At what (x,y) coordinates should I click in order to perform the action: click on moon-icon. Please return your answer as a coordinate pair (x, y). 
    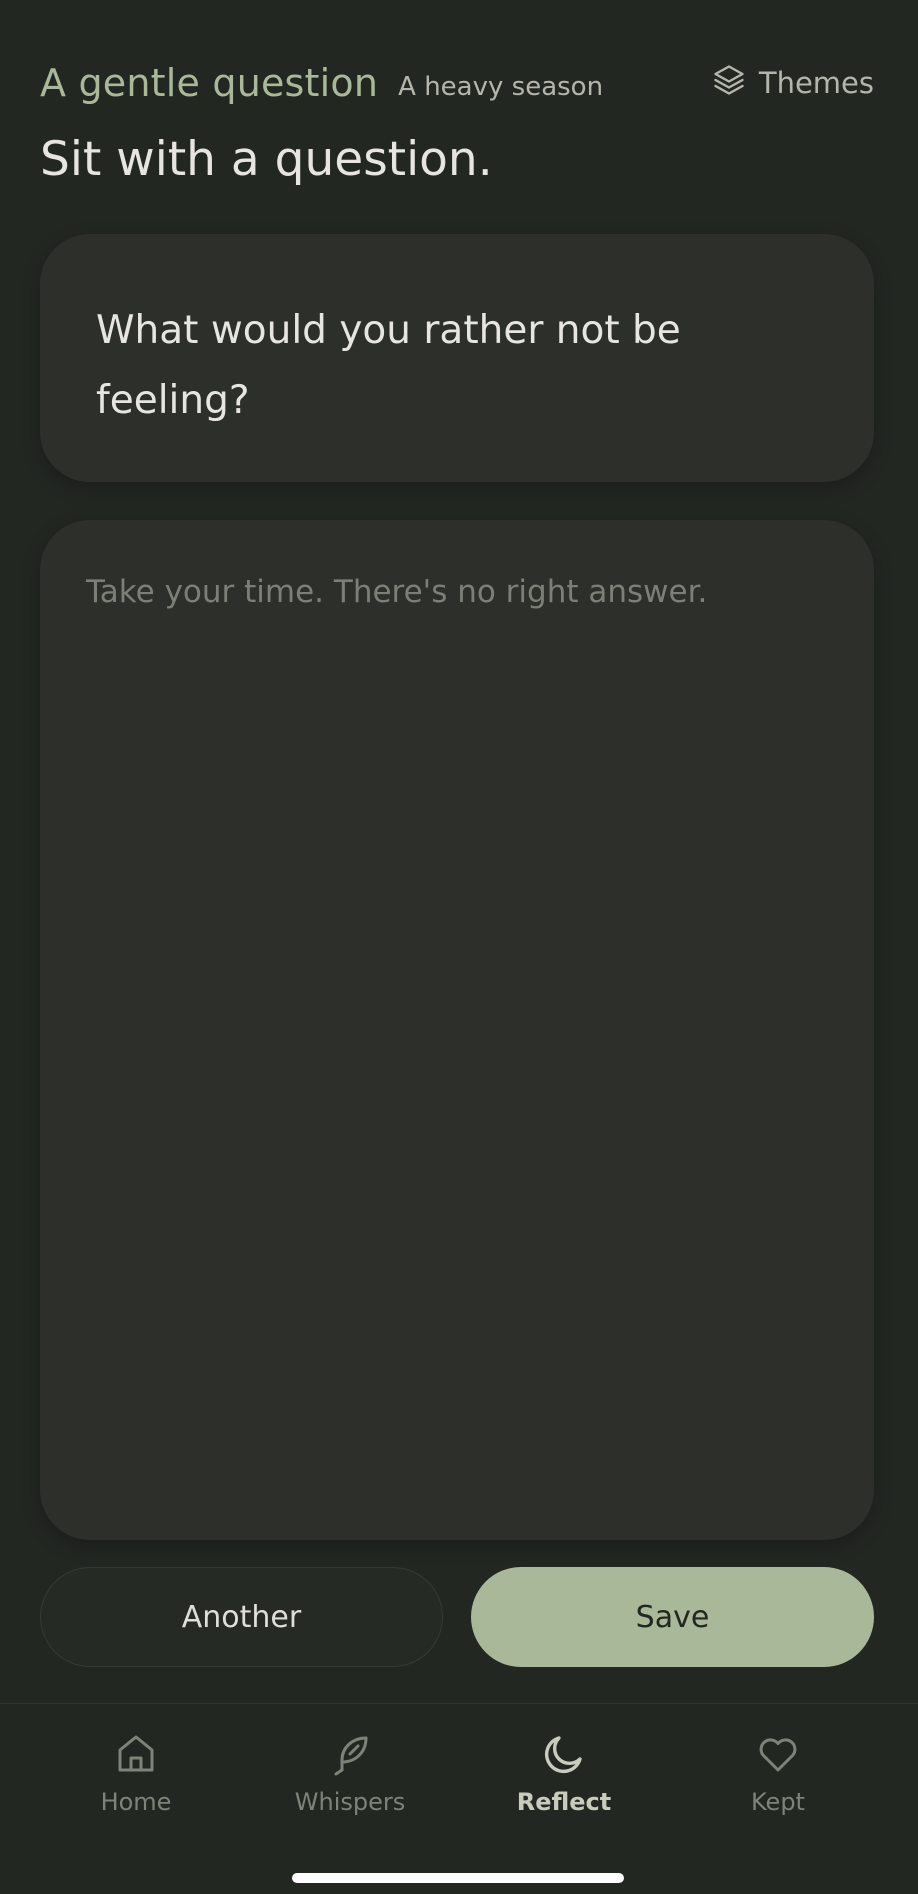
    Looking at the image, I should click on (564, 1754).